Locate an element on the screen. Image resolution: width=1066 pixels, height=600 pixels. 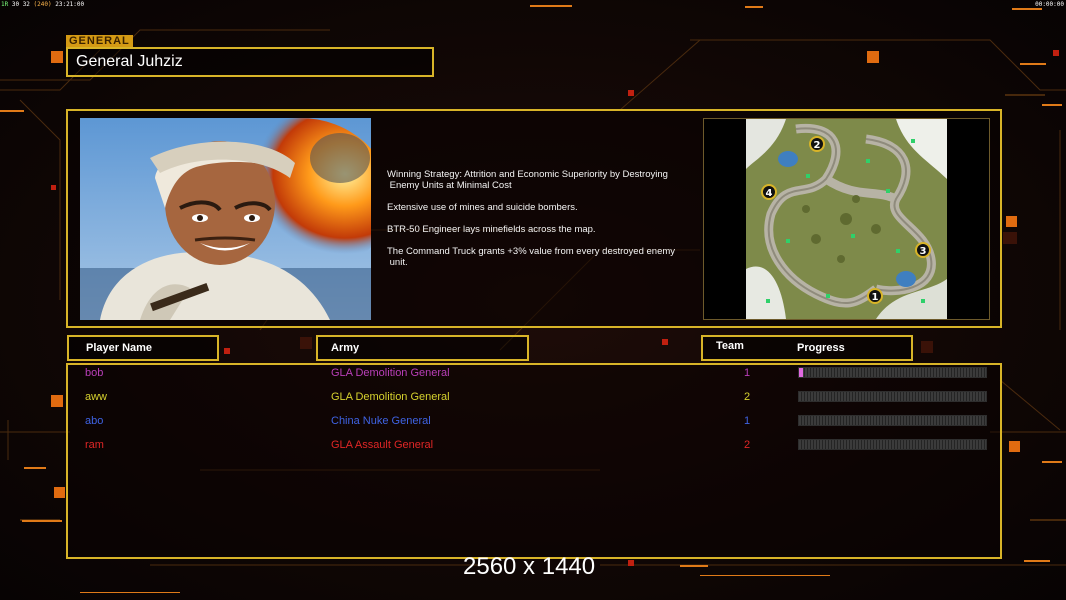
fps-extra: (240) is located at coordinates (42, 4).